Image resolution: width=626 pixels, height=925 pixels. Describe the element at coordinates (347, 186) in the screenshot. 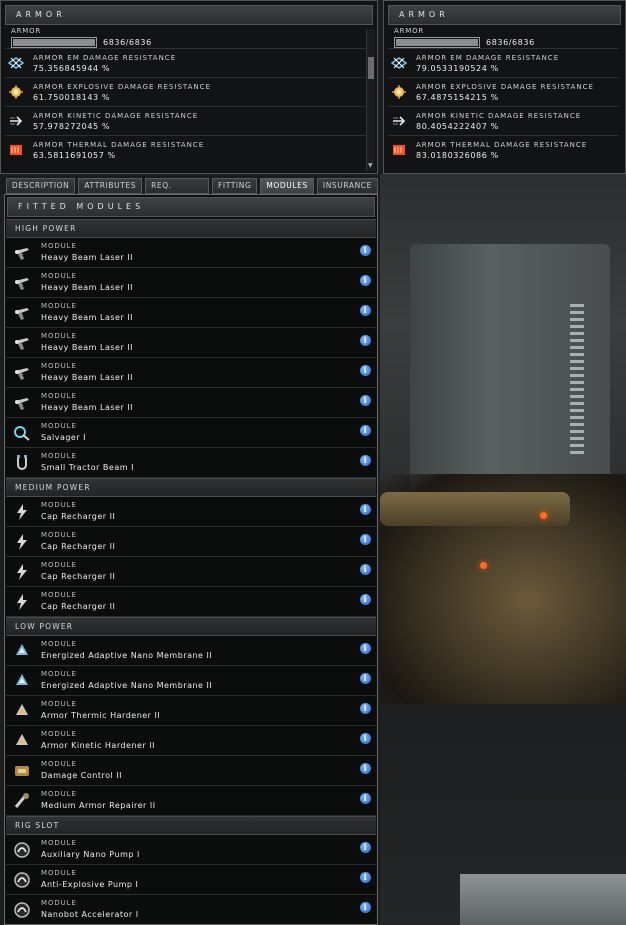

I see `tab-insurance: INSURANCE` at that location.